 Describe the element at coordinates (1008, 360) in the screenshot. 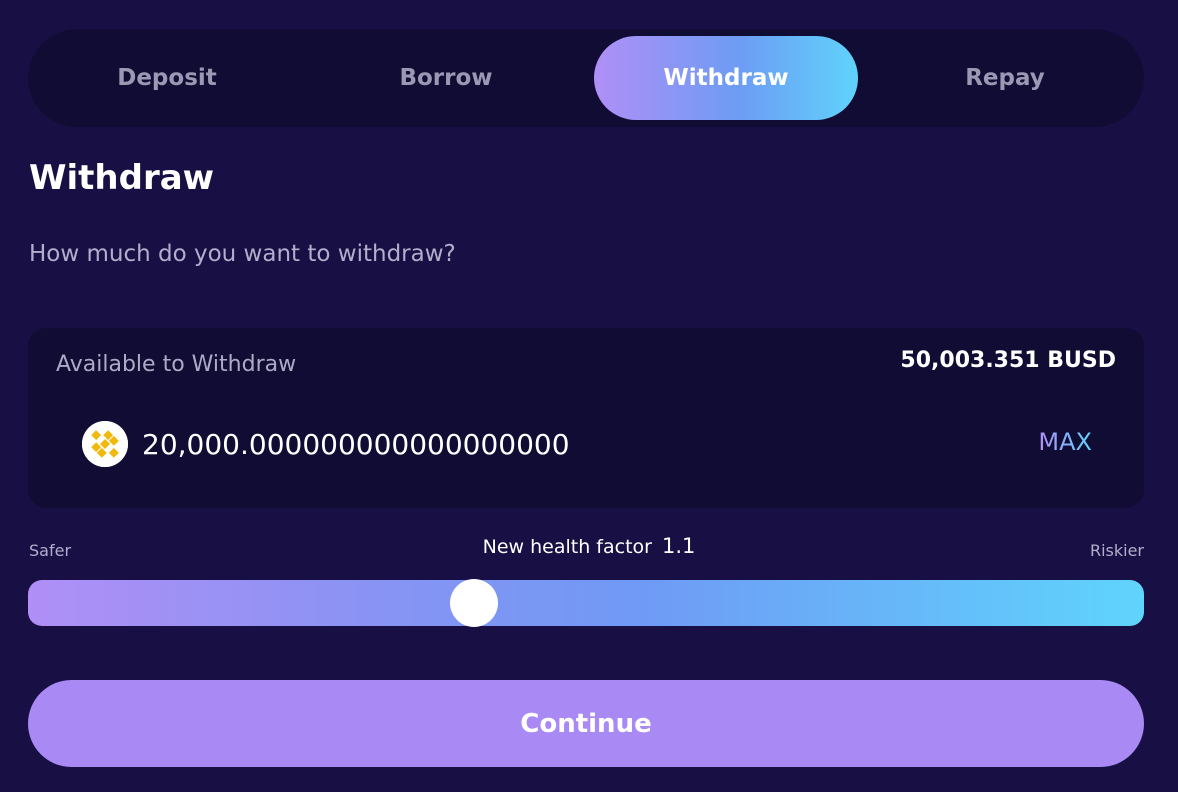

I see `available-value: 50,003.351 BUSD` at that location.